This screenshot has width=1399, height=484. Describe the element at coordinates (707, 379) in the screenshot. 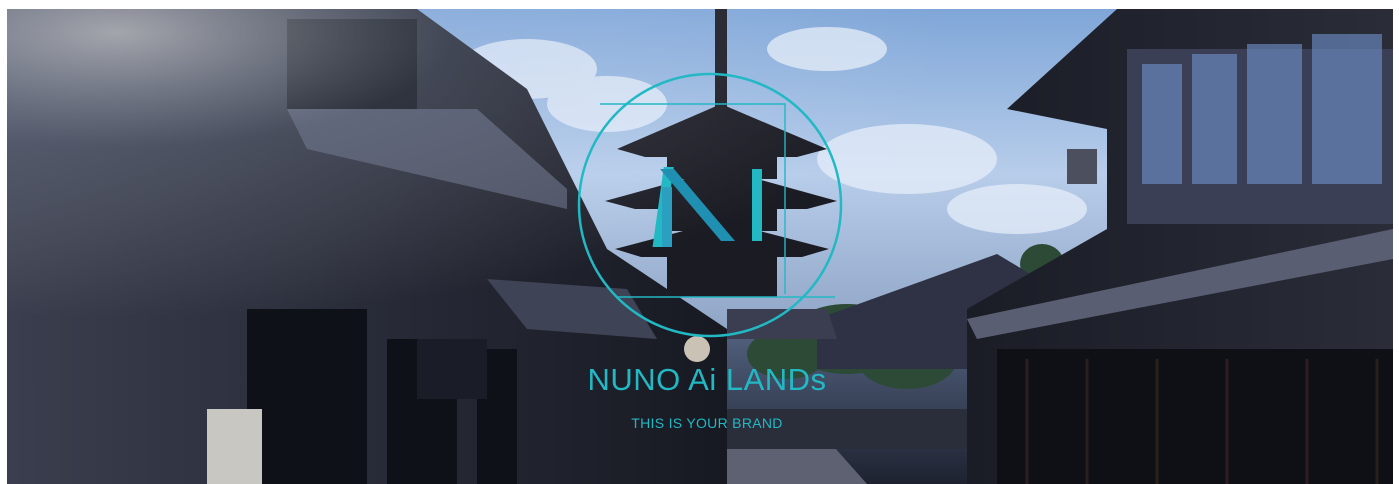

I see `brand-title: NUNO Ai LANDs` at that location.